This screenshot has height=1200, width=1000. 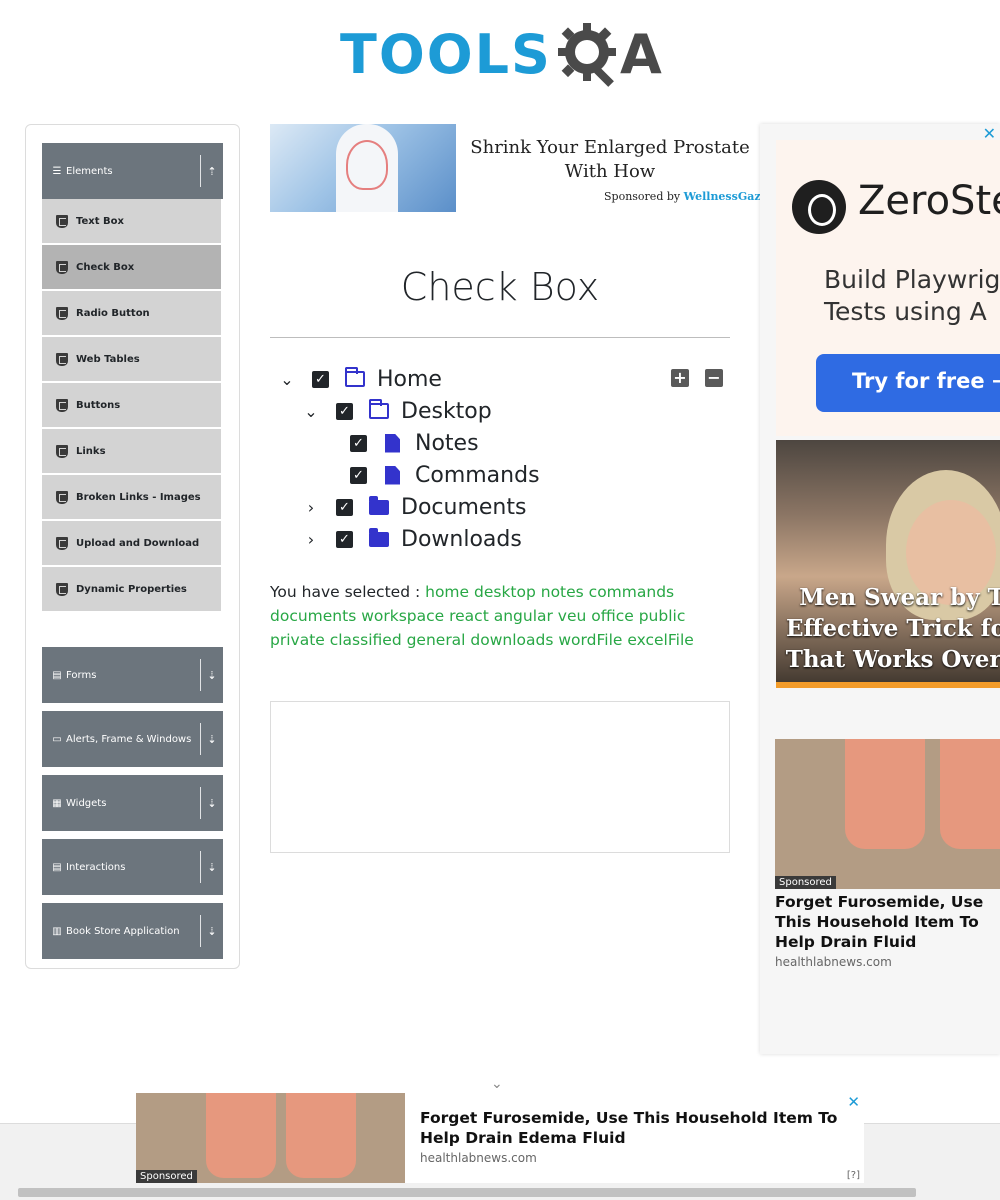 What do you see at coordinates (610, 160) in the screenshot?
I see `ad-top-headline: Shrink Your Enlarged Prostate With How` at bounding box center [610, 160].